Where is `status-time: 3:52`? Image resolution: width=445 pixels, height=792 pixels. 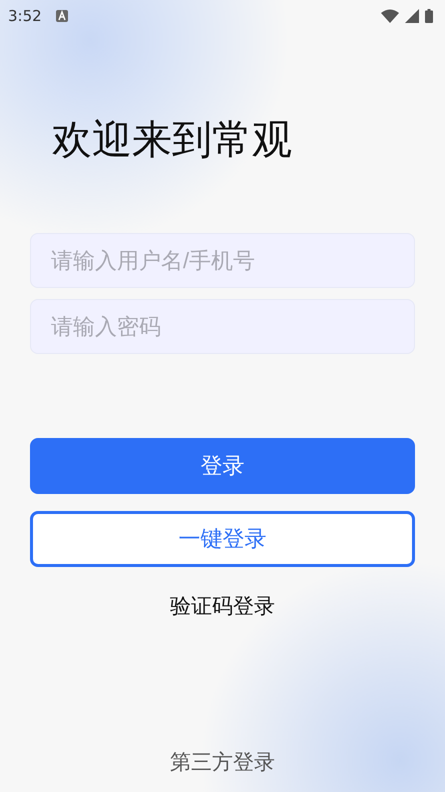 status-time: 3:52 is located at coordinates (25, 16).